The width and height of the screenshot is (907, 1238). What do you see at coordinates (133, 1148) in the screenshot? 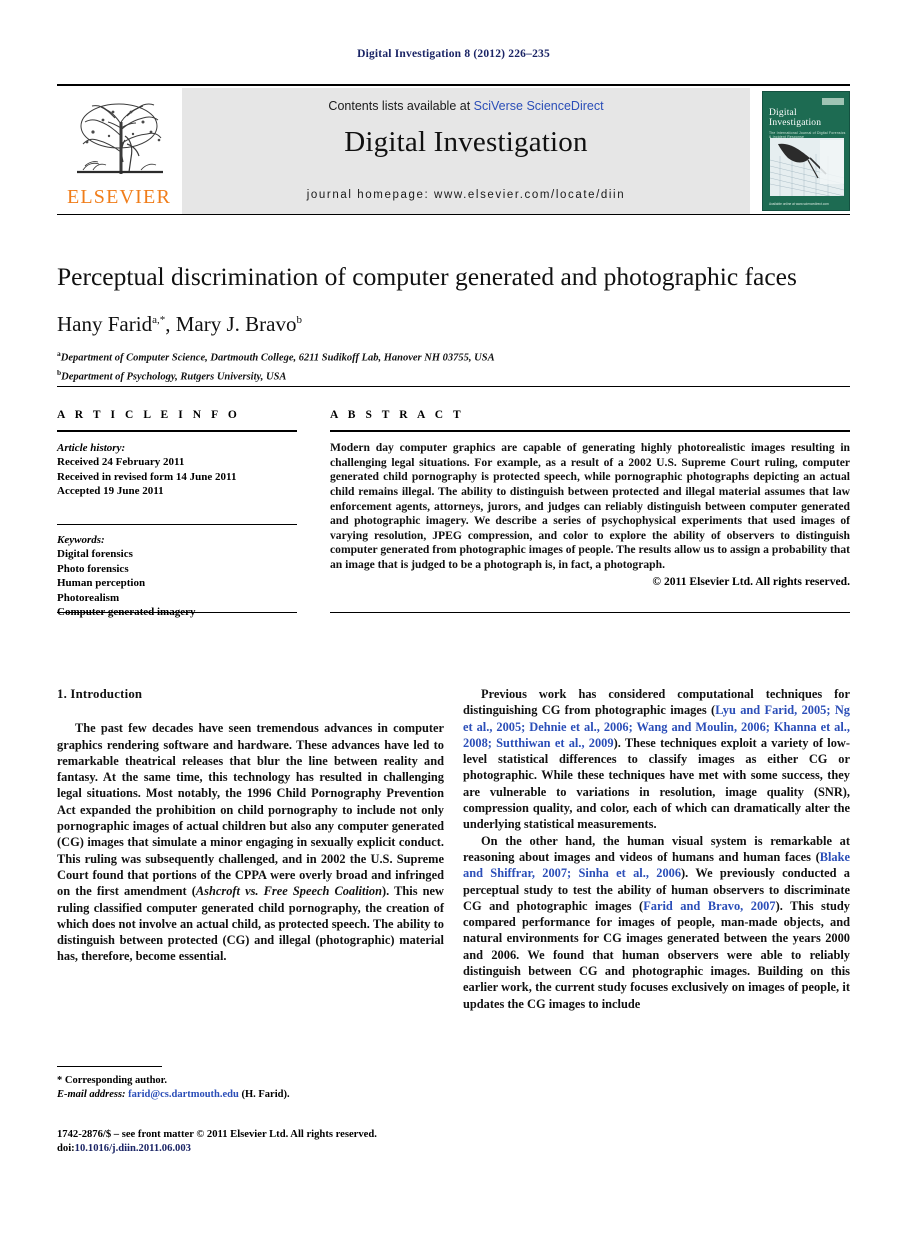
I see `doi-value: 10.1016/j.diin.2011.06.003` at bounding box center [133, 1148].